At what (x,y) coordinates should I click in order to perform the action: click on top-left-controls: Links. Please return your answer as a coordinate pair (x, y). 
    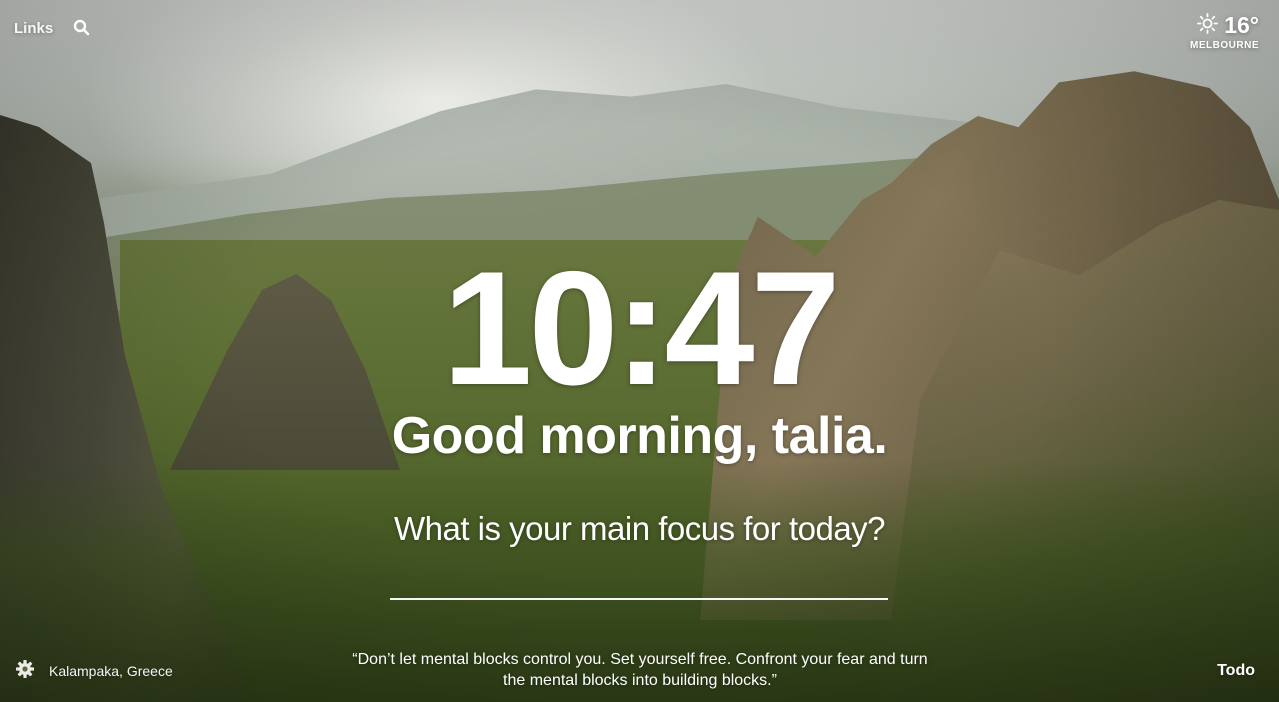
    Looking at the image, I should click on (52, 28).